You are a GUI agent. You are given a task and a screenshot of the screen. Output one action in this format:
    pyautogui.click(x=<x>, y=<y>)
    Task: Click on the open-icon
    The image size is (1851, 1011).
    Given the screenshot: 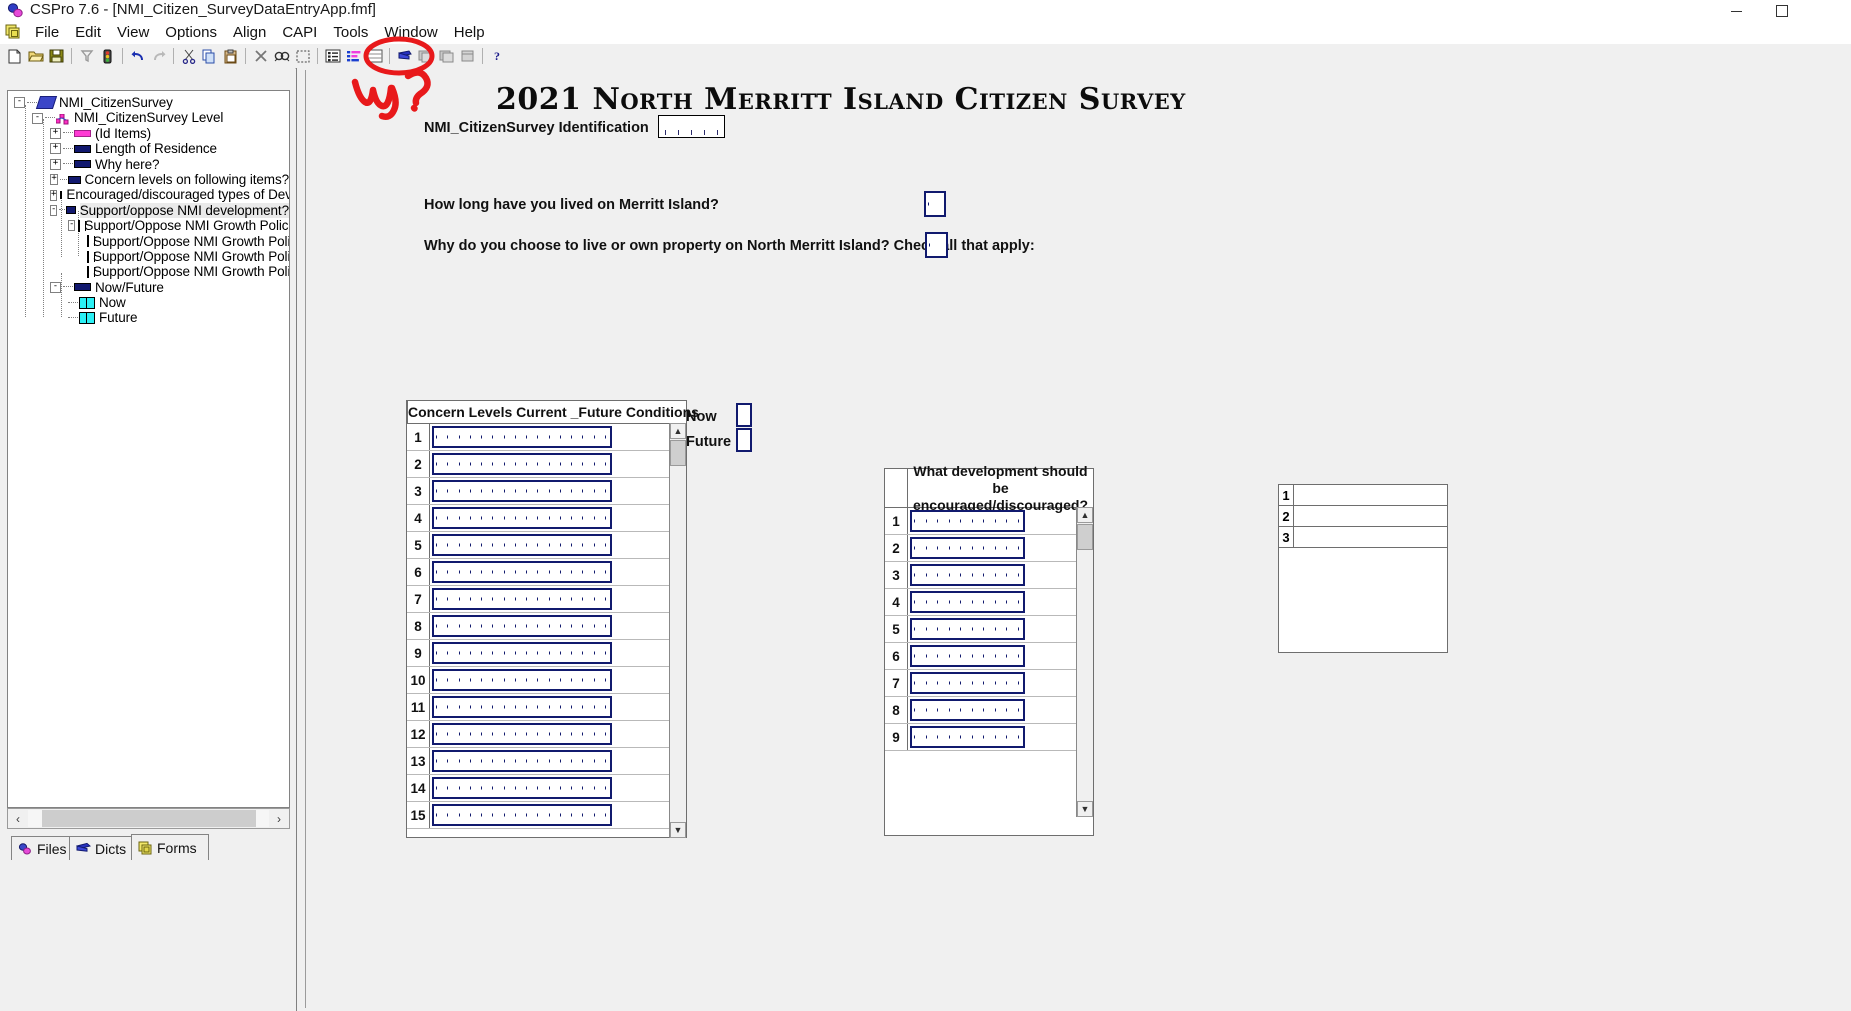 What is the action you would take?
    pyautogui.click(x=35, y=56)
    